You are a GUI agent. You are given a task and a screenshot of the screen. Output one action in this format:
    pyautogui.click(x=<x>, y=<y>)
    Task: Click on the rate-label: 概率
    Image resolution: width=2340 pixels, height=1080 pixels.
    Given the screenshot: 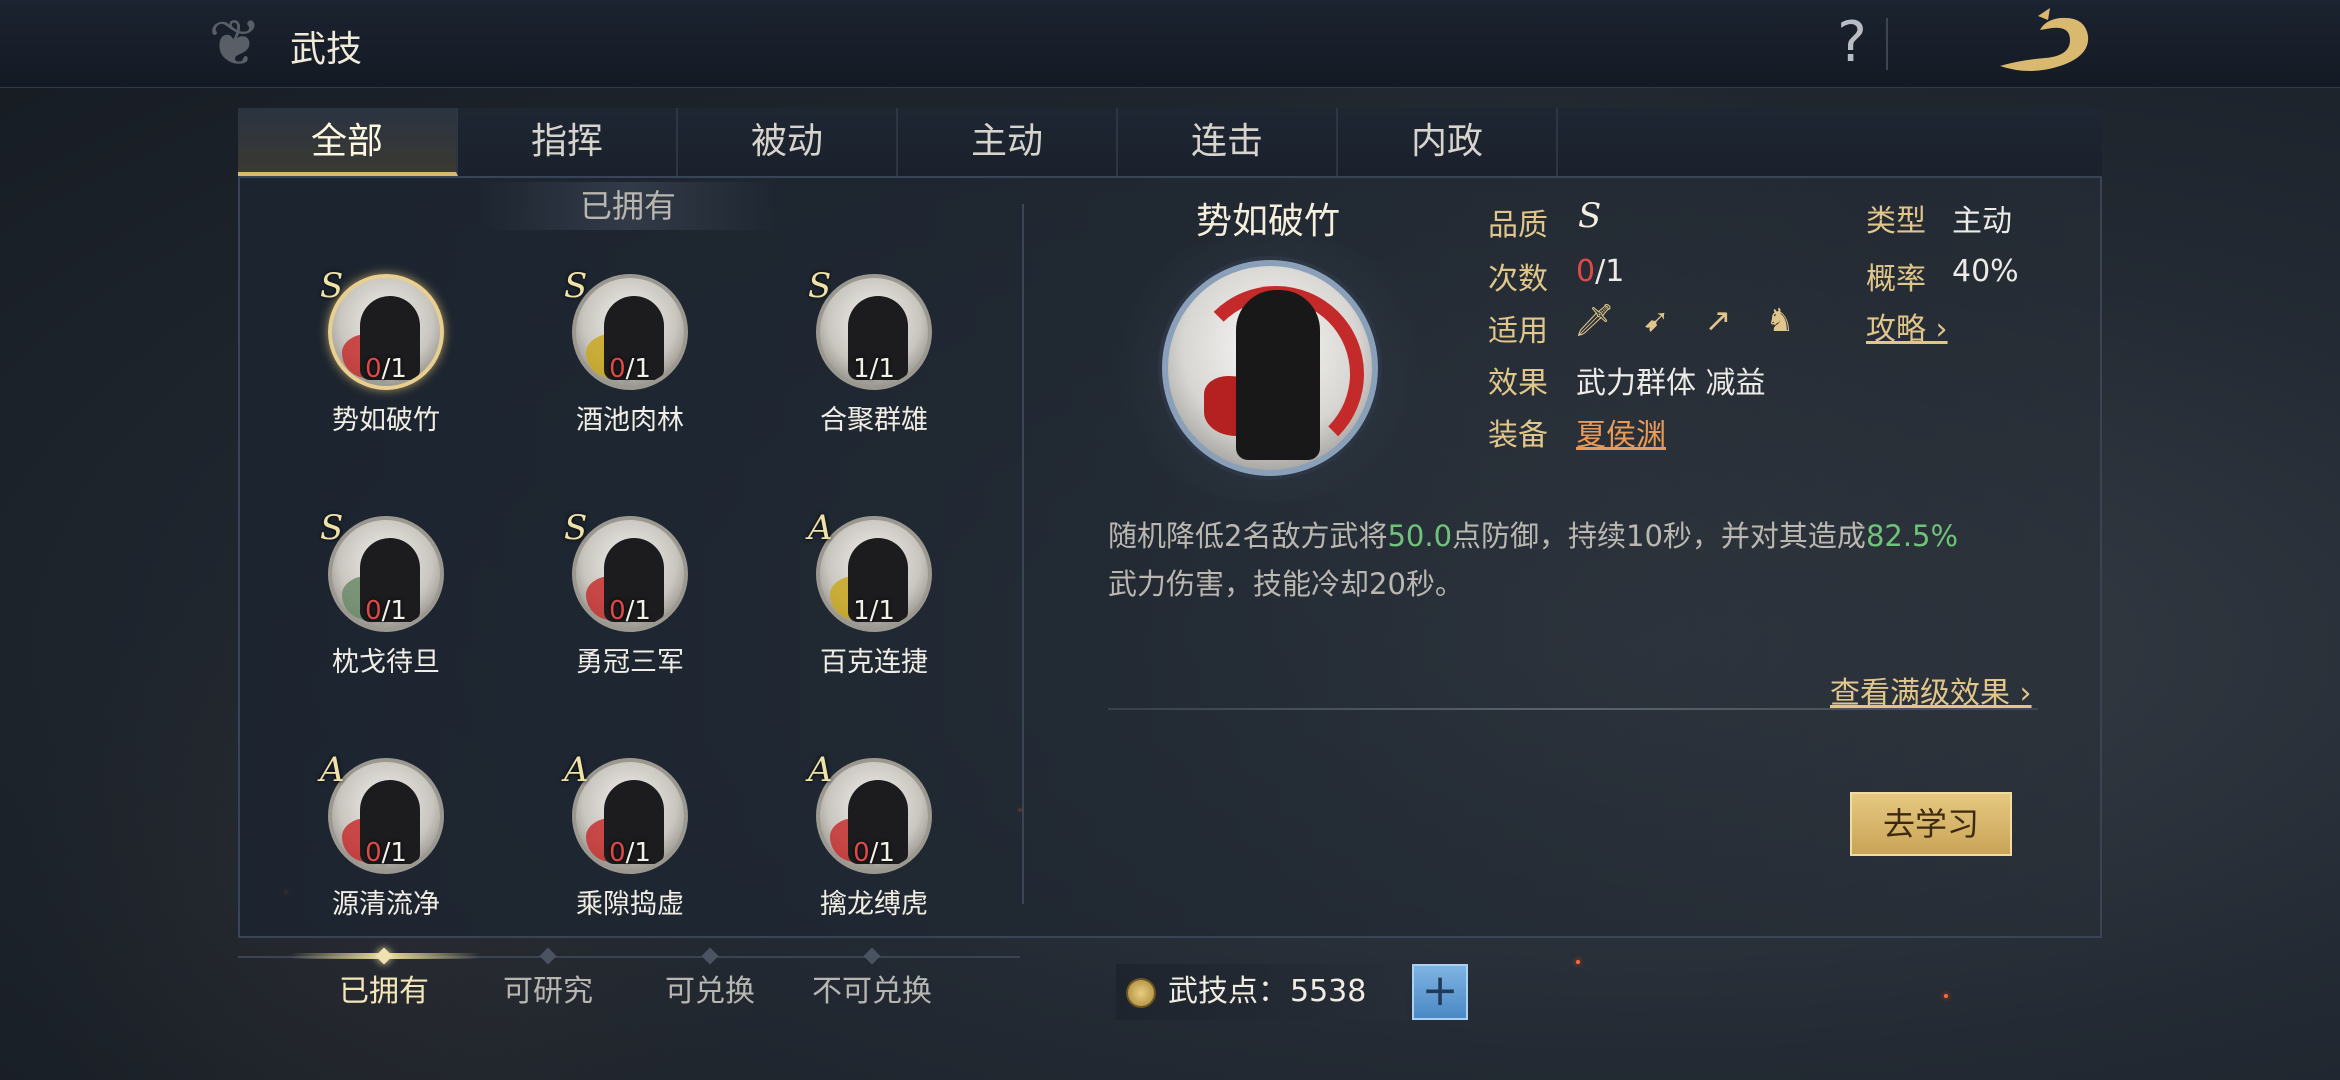 What is the action you would take?
    pyautogui.click(x=1896, y=279)
    